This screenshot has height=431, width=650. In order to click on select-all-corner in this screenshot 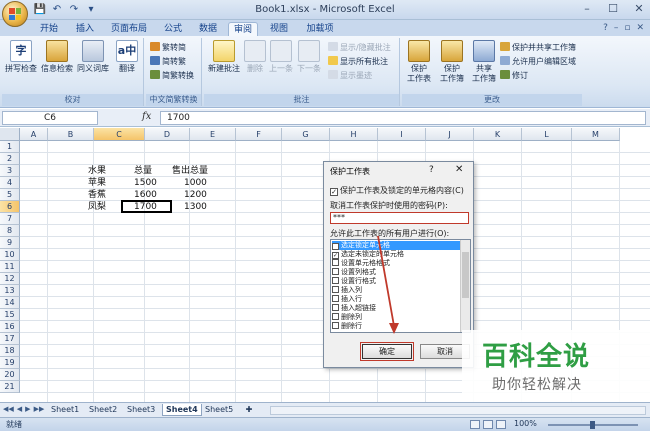, I will do `click(10, 134)`.